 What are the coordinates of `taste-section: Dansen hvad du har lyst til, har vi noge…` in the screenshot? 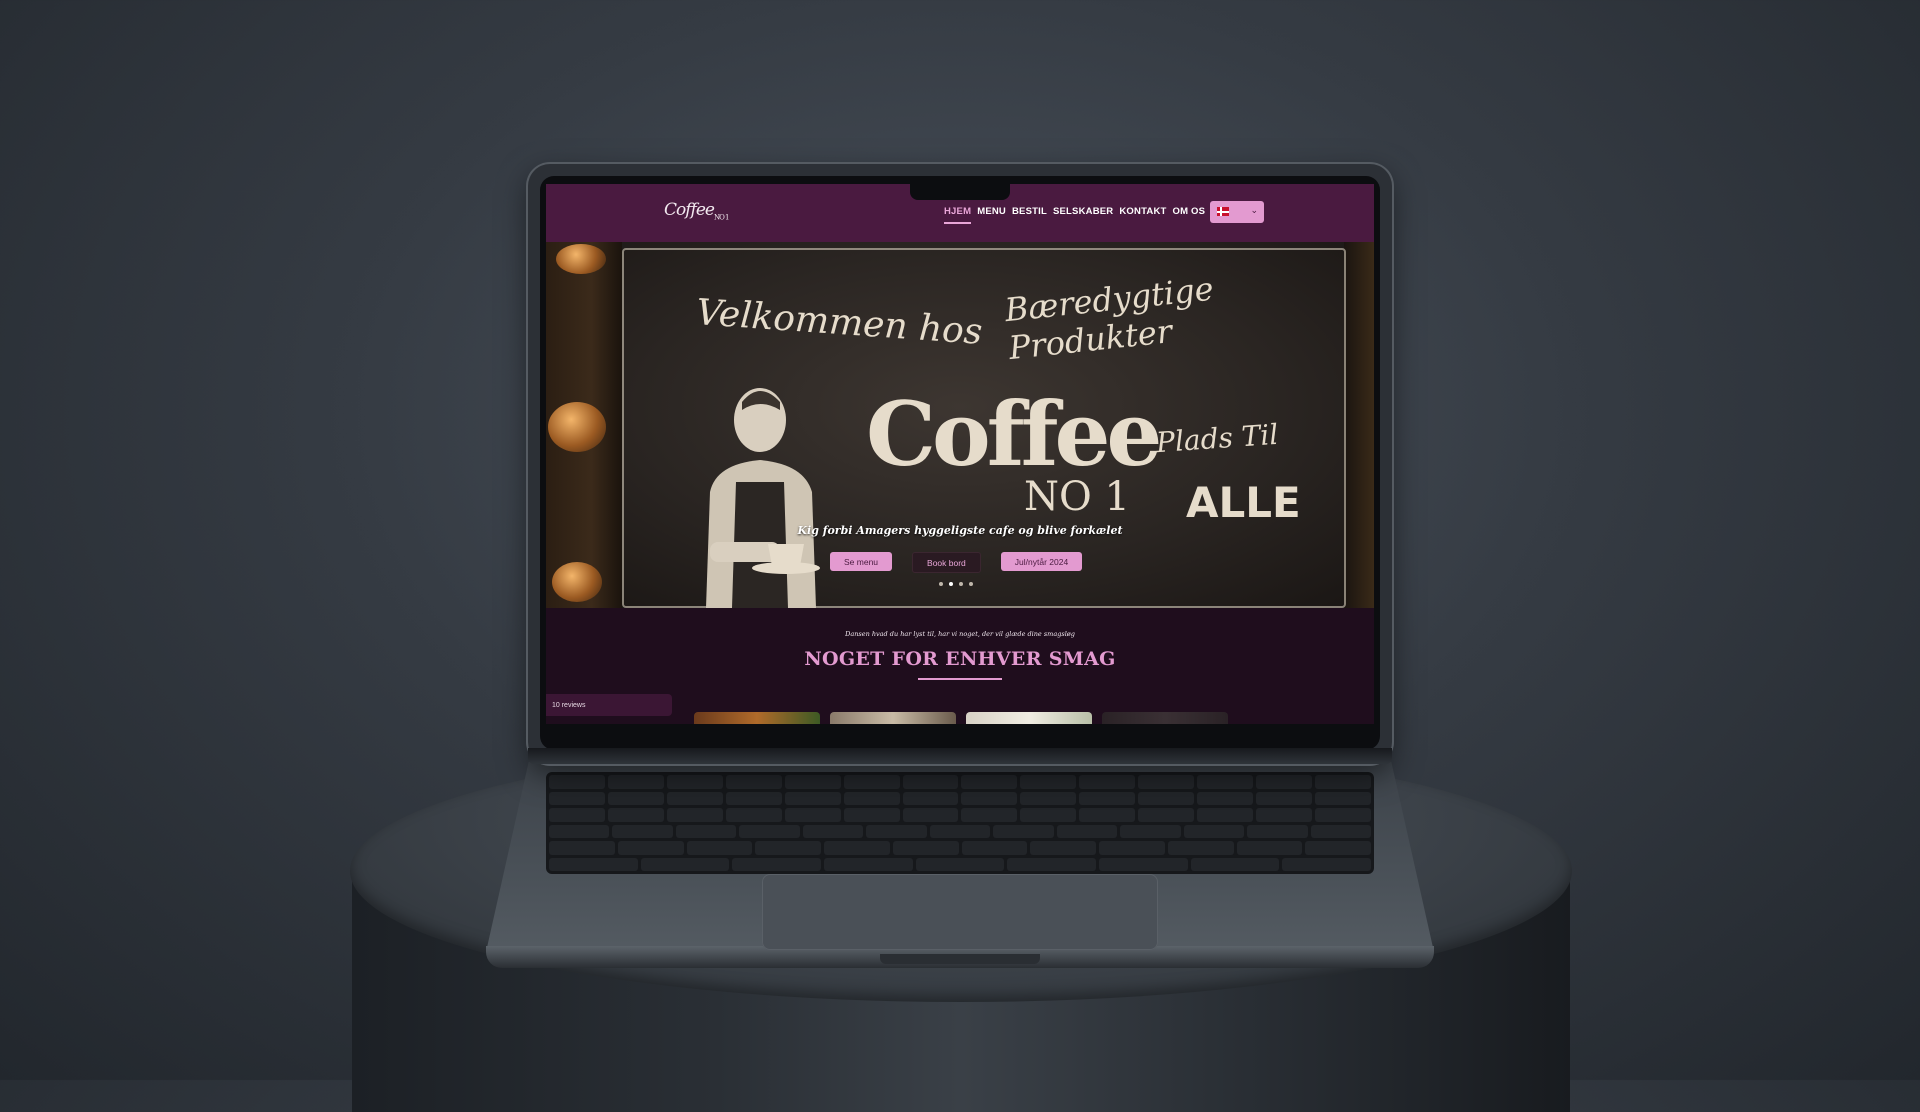 It's located at (960, 666).